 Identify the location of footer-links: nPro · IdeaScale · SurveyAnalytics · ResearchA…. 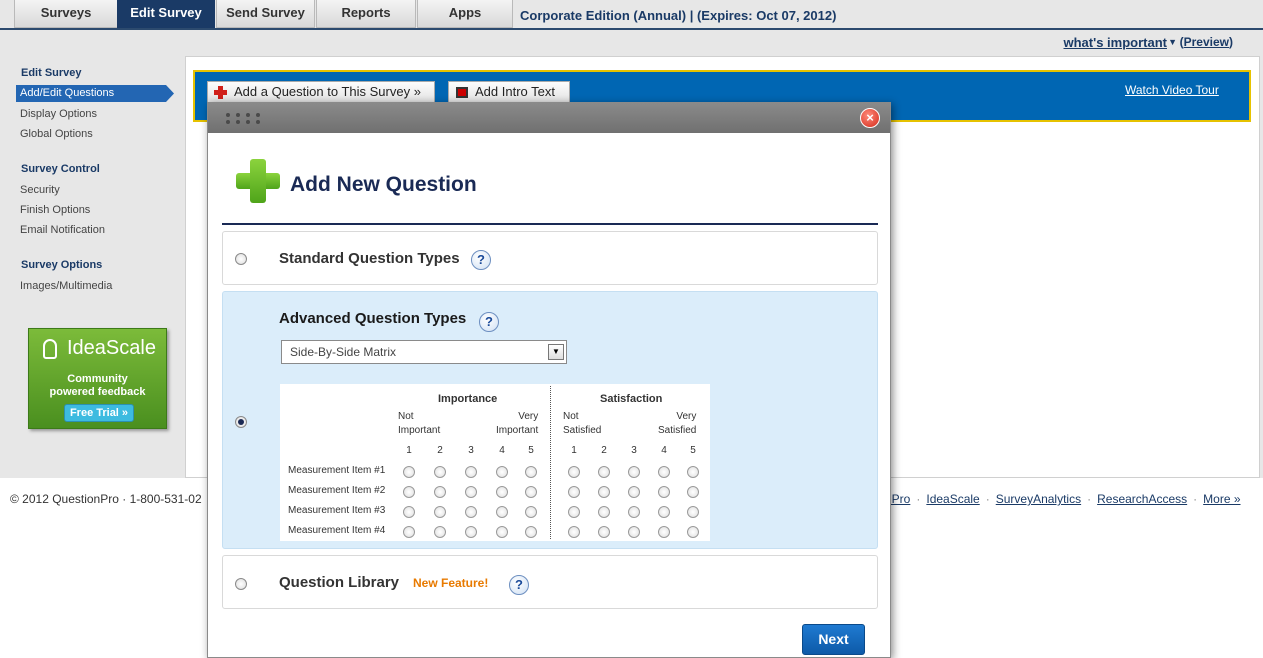
(1063, 499).